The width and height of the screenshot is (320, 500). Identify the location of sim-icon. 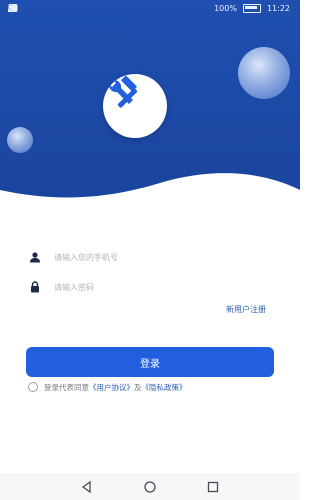
(26, 8).